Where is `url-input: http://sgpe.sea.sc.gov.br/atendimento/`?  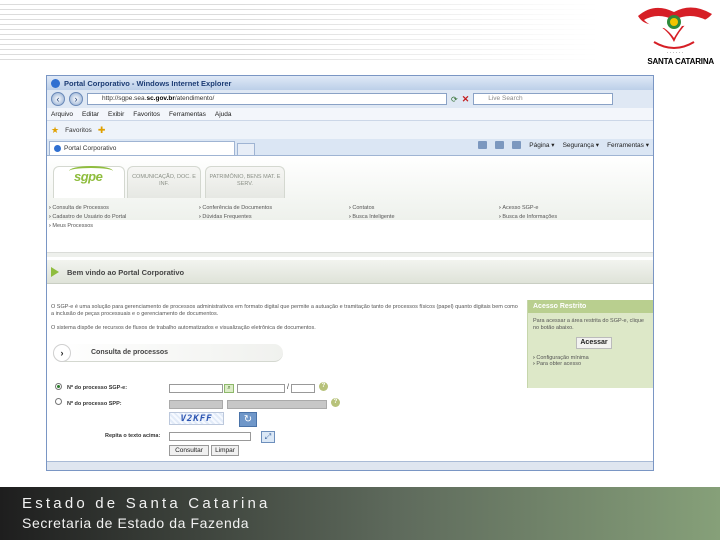 url-input: http://sgpe.sea.sc.gov.br/atendimento/ is located at coordinates (267, 99).